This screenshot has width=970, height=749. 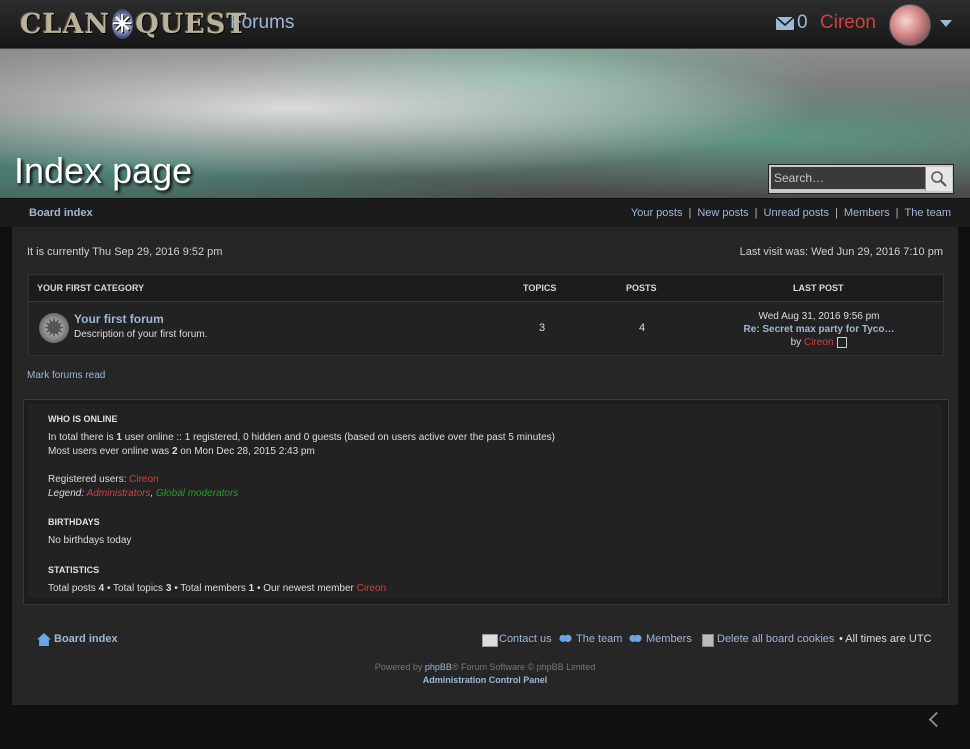 I want to click on current-username: Cireon, so click(x=848, y=23).